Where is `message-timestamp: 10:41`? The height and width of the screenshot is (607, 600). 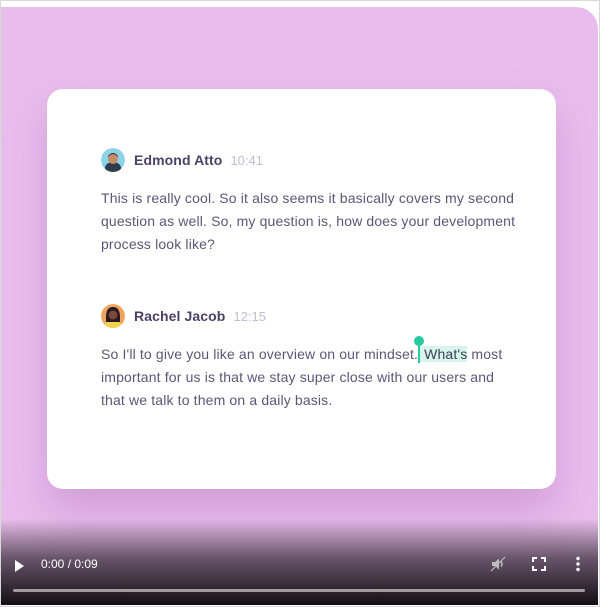 message-timestamp: 10:41 is located at coordinates (246, 160).